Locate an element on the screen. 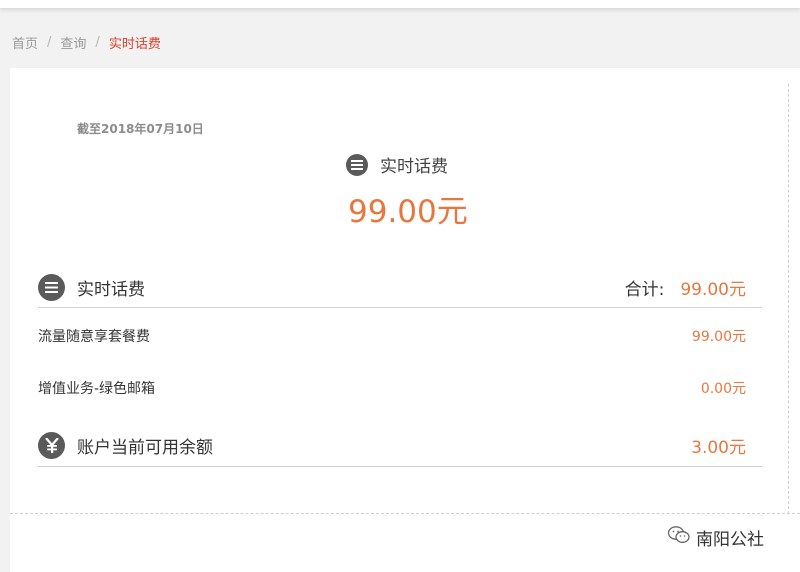 The width and height of the screenshot is (800, 572). watermark: 南阳公社 is located at coordinates (715, 537).